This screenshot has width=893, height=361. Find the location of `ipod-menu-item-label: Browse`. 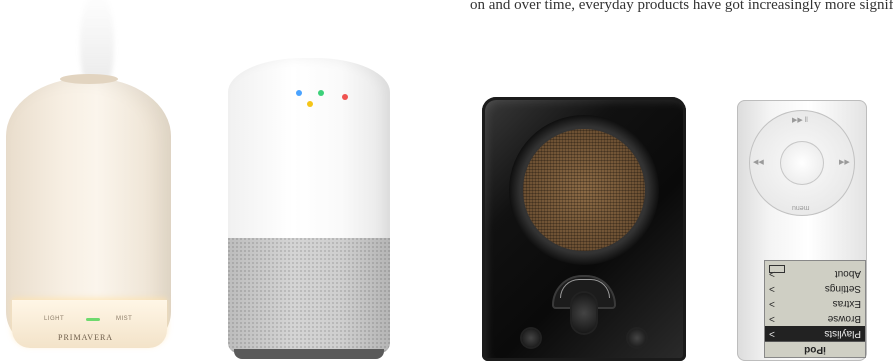

ipod-menu-item-label: Browse is located at coordinates (844, 318).